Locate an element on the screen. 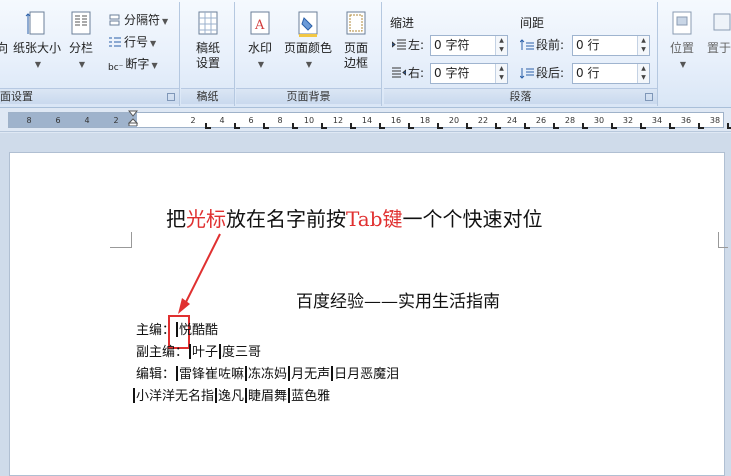  indent-right-icon is located at coordinates (399, 72).